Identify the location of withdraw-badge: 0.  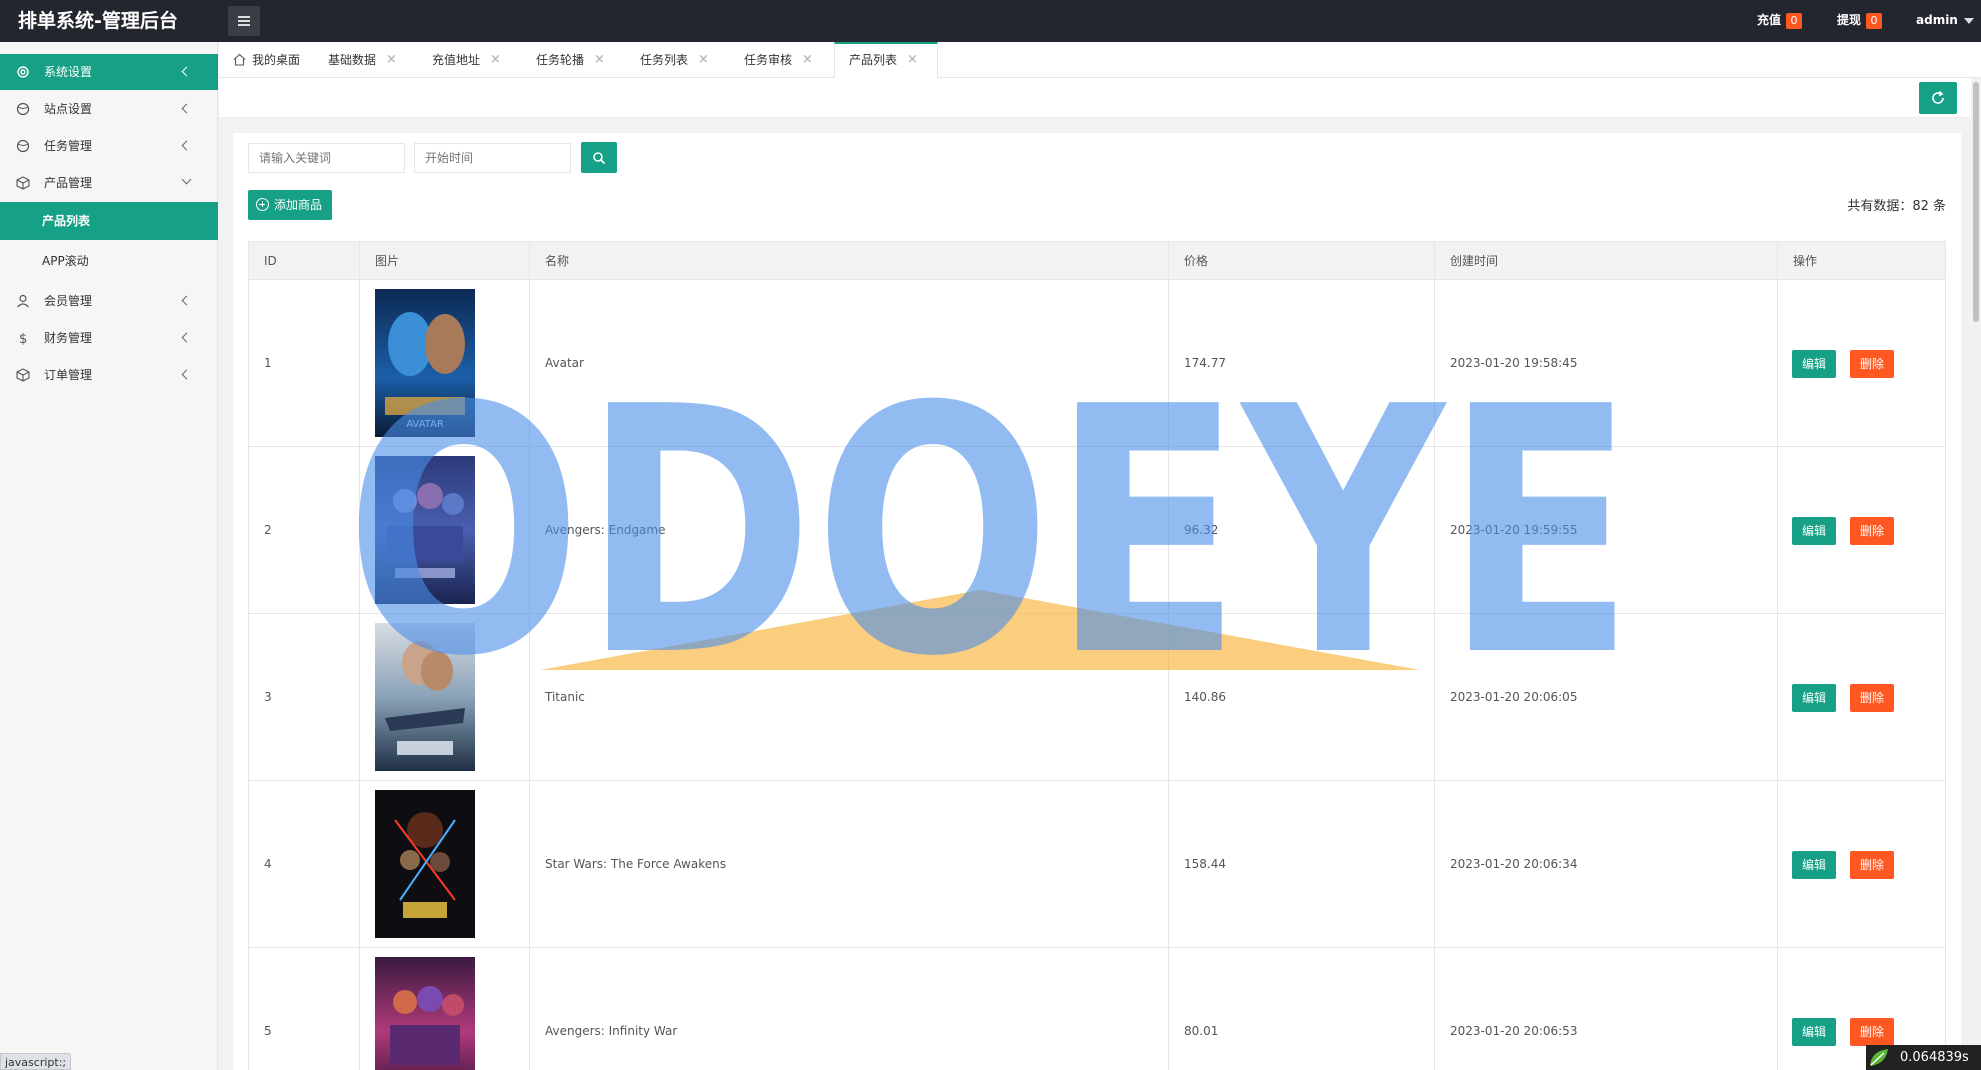
(1874, 20).